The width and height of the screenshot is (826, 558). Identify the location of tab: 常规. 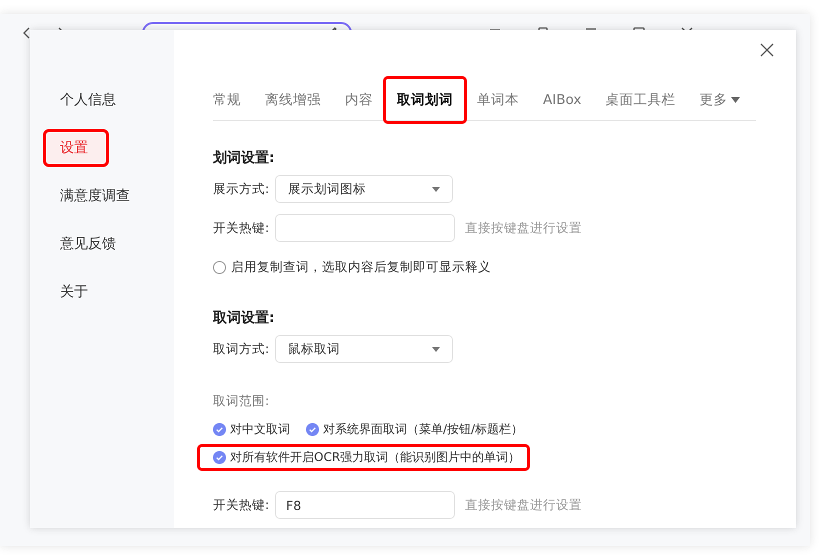
(227, 100).